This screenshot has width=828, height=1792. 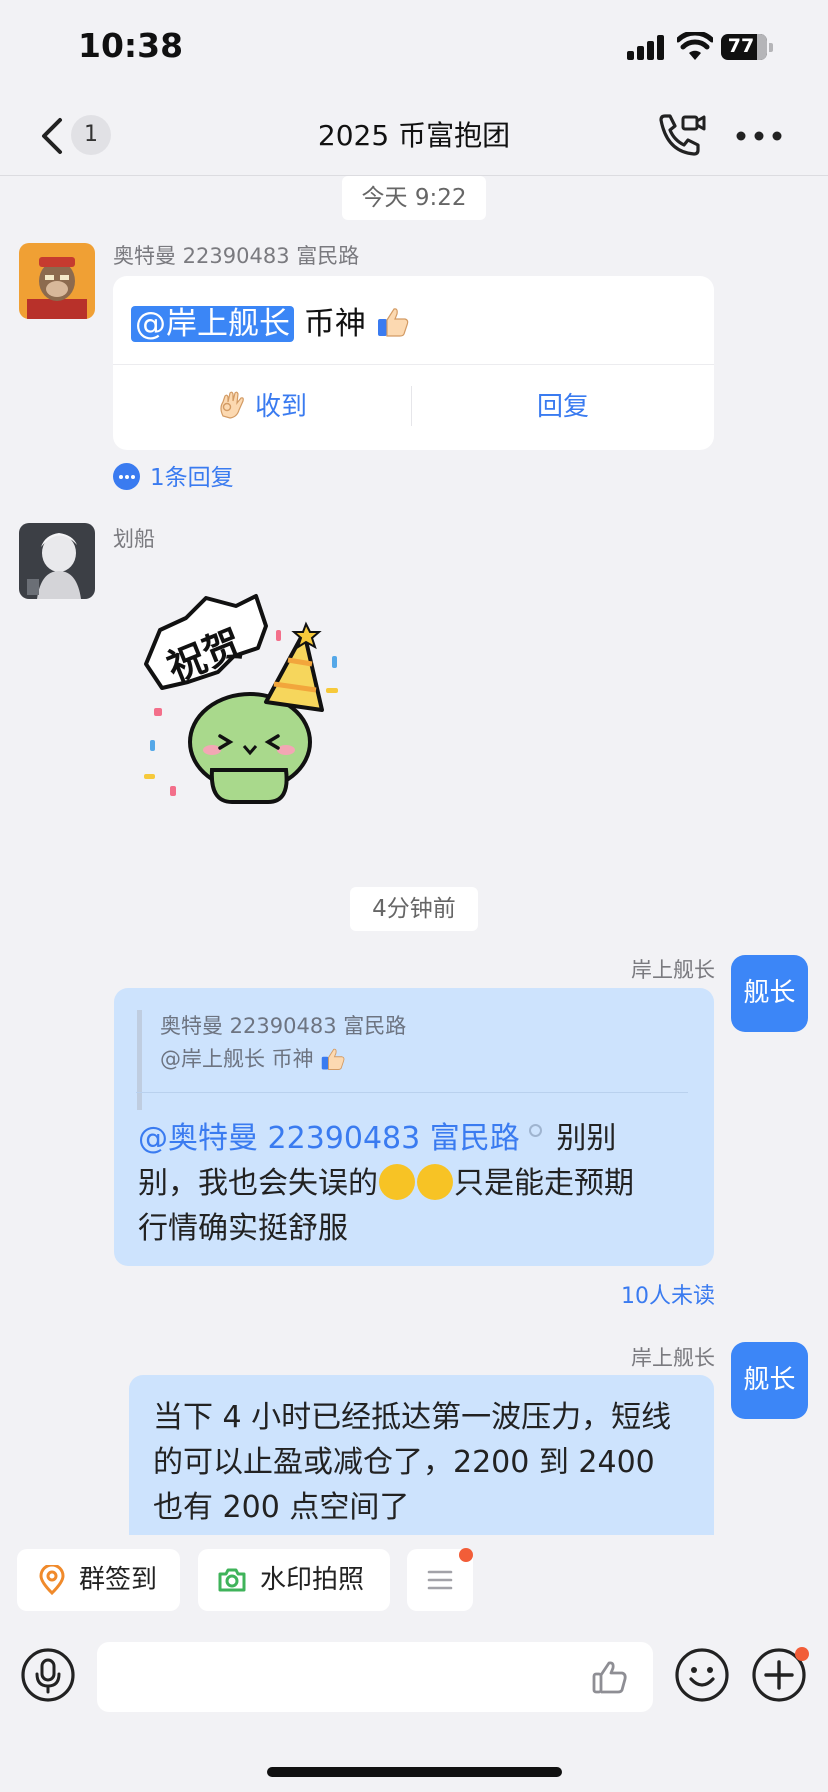 I want to click on message-text: 币神, so click(x=330, y=324).